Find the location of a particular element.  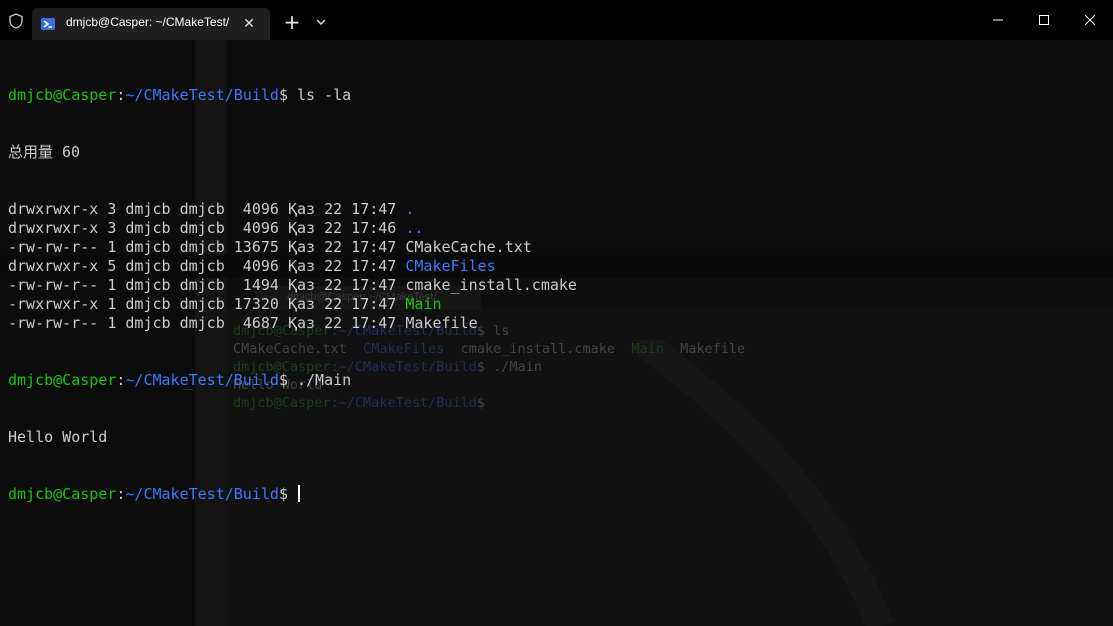

program-output: Hello World is located at coordinates (58, 437).